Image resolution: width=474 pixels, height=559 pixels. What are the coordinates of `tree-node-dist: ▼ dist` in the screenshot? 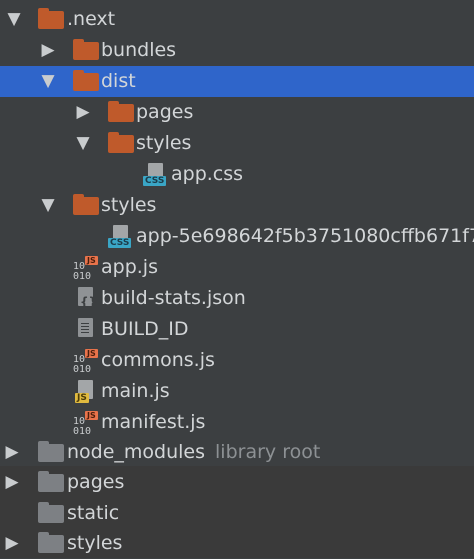 It's located at (237, 81).